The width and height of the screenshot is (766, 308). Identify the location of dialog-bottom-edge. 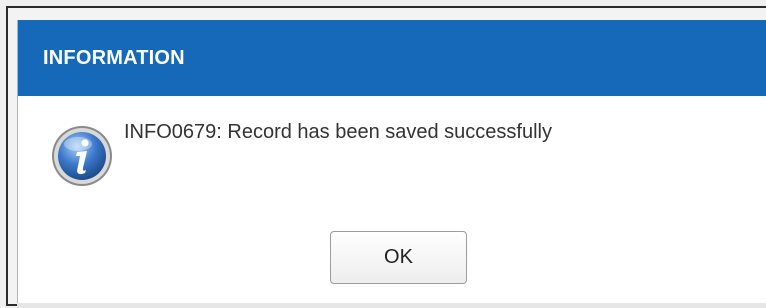
(391, 305).